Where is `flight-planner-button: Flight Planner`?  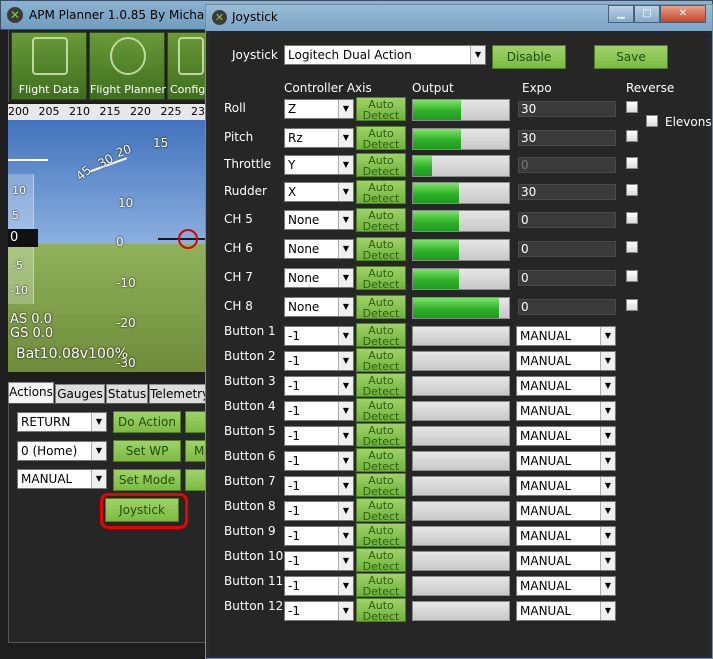 flight-planner-button: Flight Planner is located at coordinates (127, 66).